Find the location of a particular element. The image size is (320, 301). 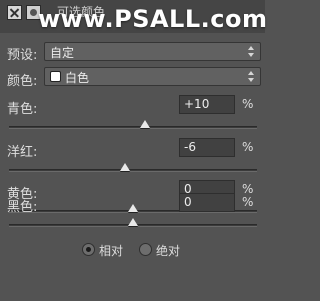

panel-header: 可选颜色 www.PSALL.com is located at coordinates (134, 16).